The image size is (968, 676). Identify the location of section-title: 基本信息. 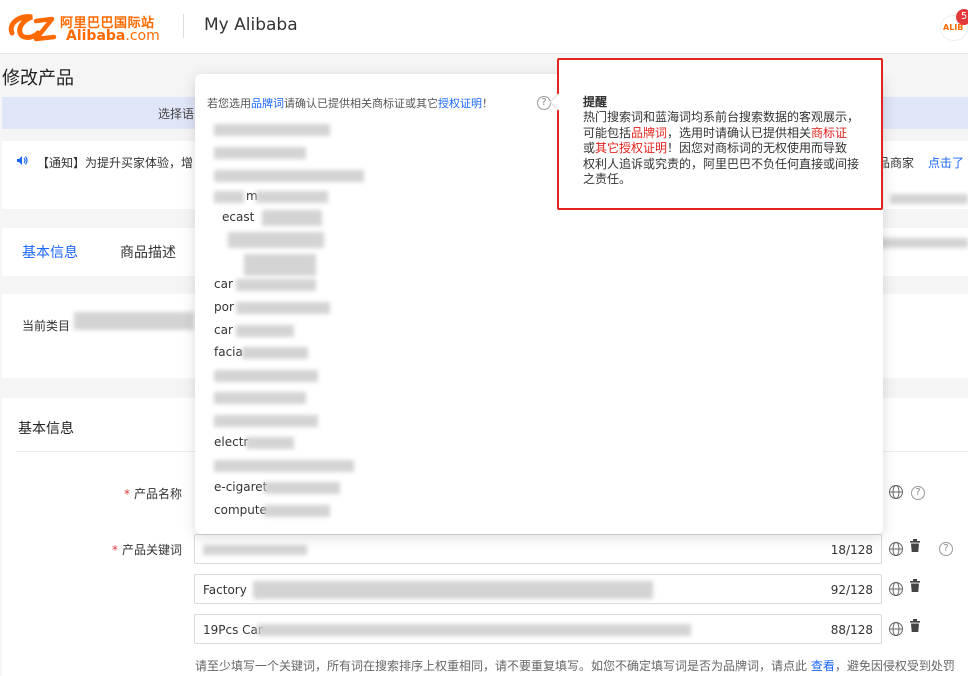
(46, 429).